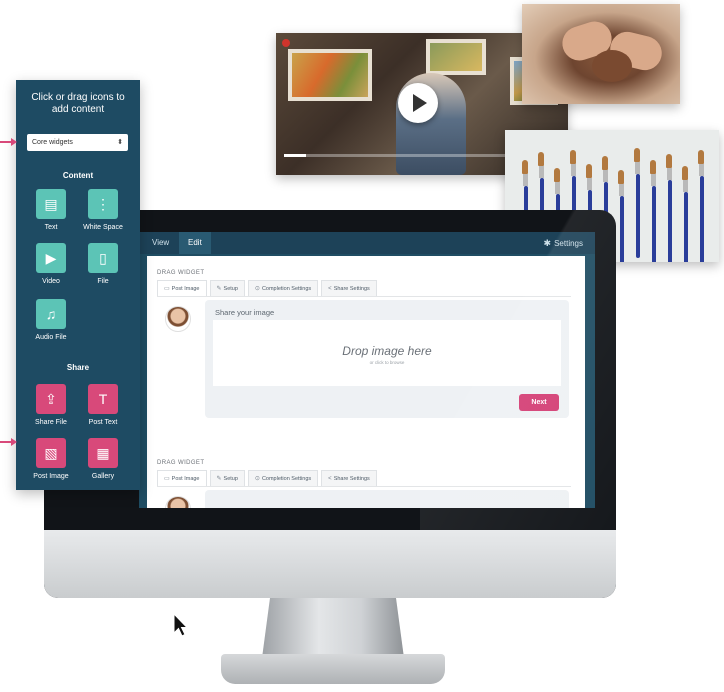  Describe the element at coordinates (103, 227) in the screenshot. I see `widget-label: White Space` at that location.